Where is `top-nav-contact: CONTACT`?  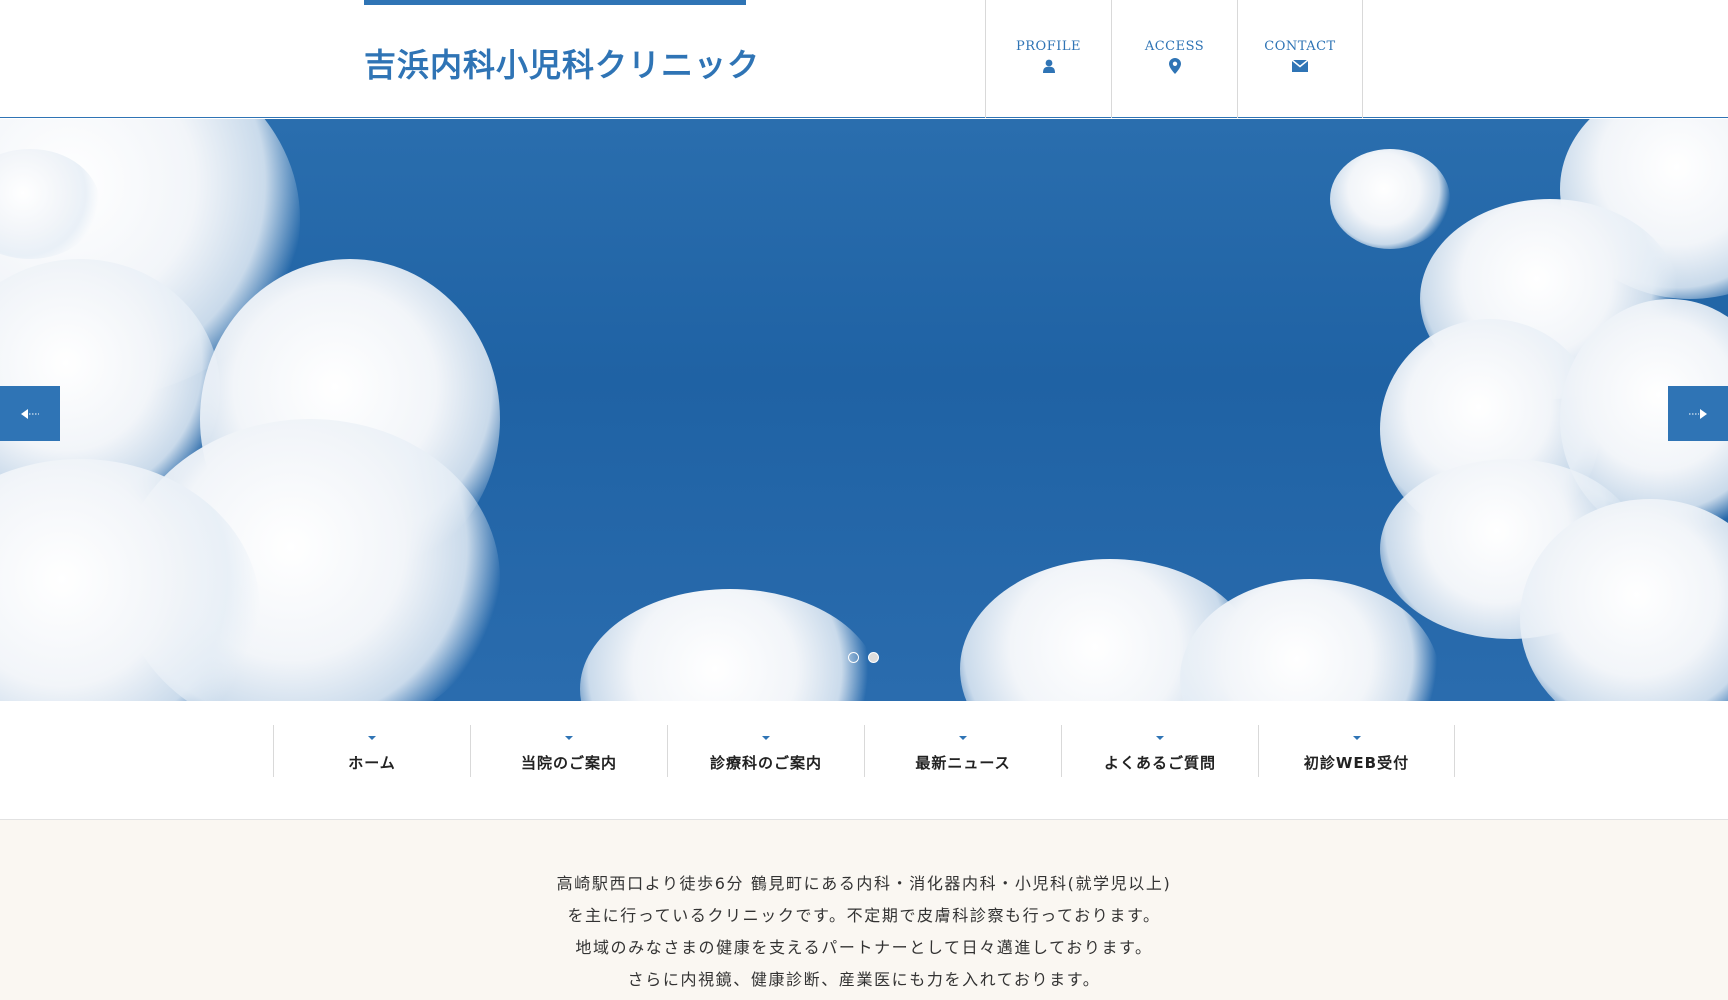 top-nav-contact: CONTACT is located at coordinates (1300, 59).